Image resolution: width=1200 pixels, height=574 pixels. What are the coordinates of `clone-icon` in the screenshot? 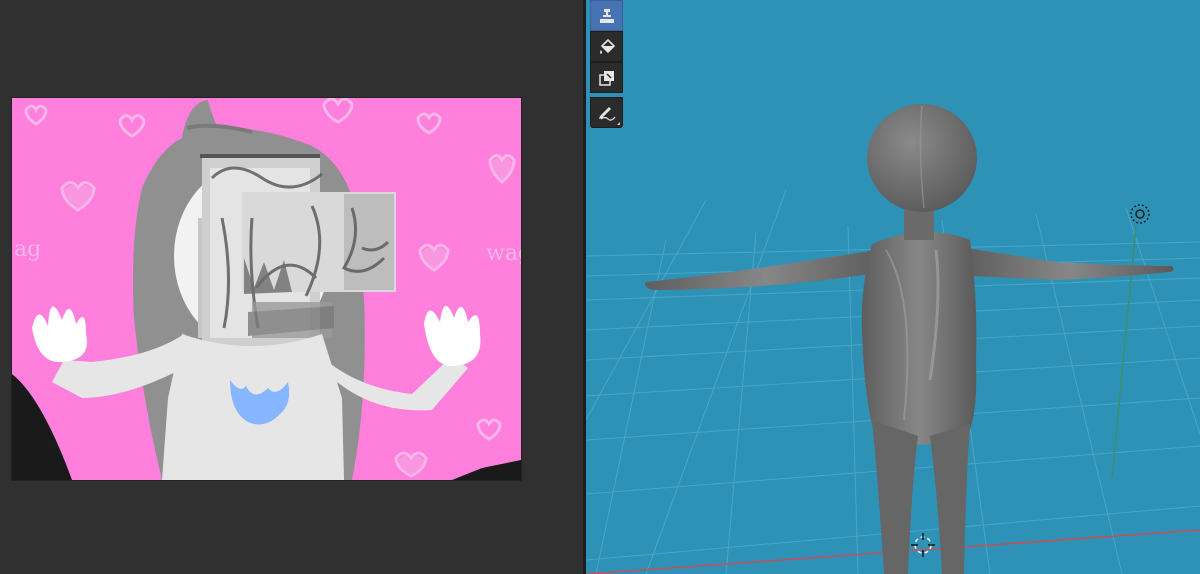 It's located at (606, 78).